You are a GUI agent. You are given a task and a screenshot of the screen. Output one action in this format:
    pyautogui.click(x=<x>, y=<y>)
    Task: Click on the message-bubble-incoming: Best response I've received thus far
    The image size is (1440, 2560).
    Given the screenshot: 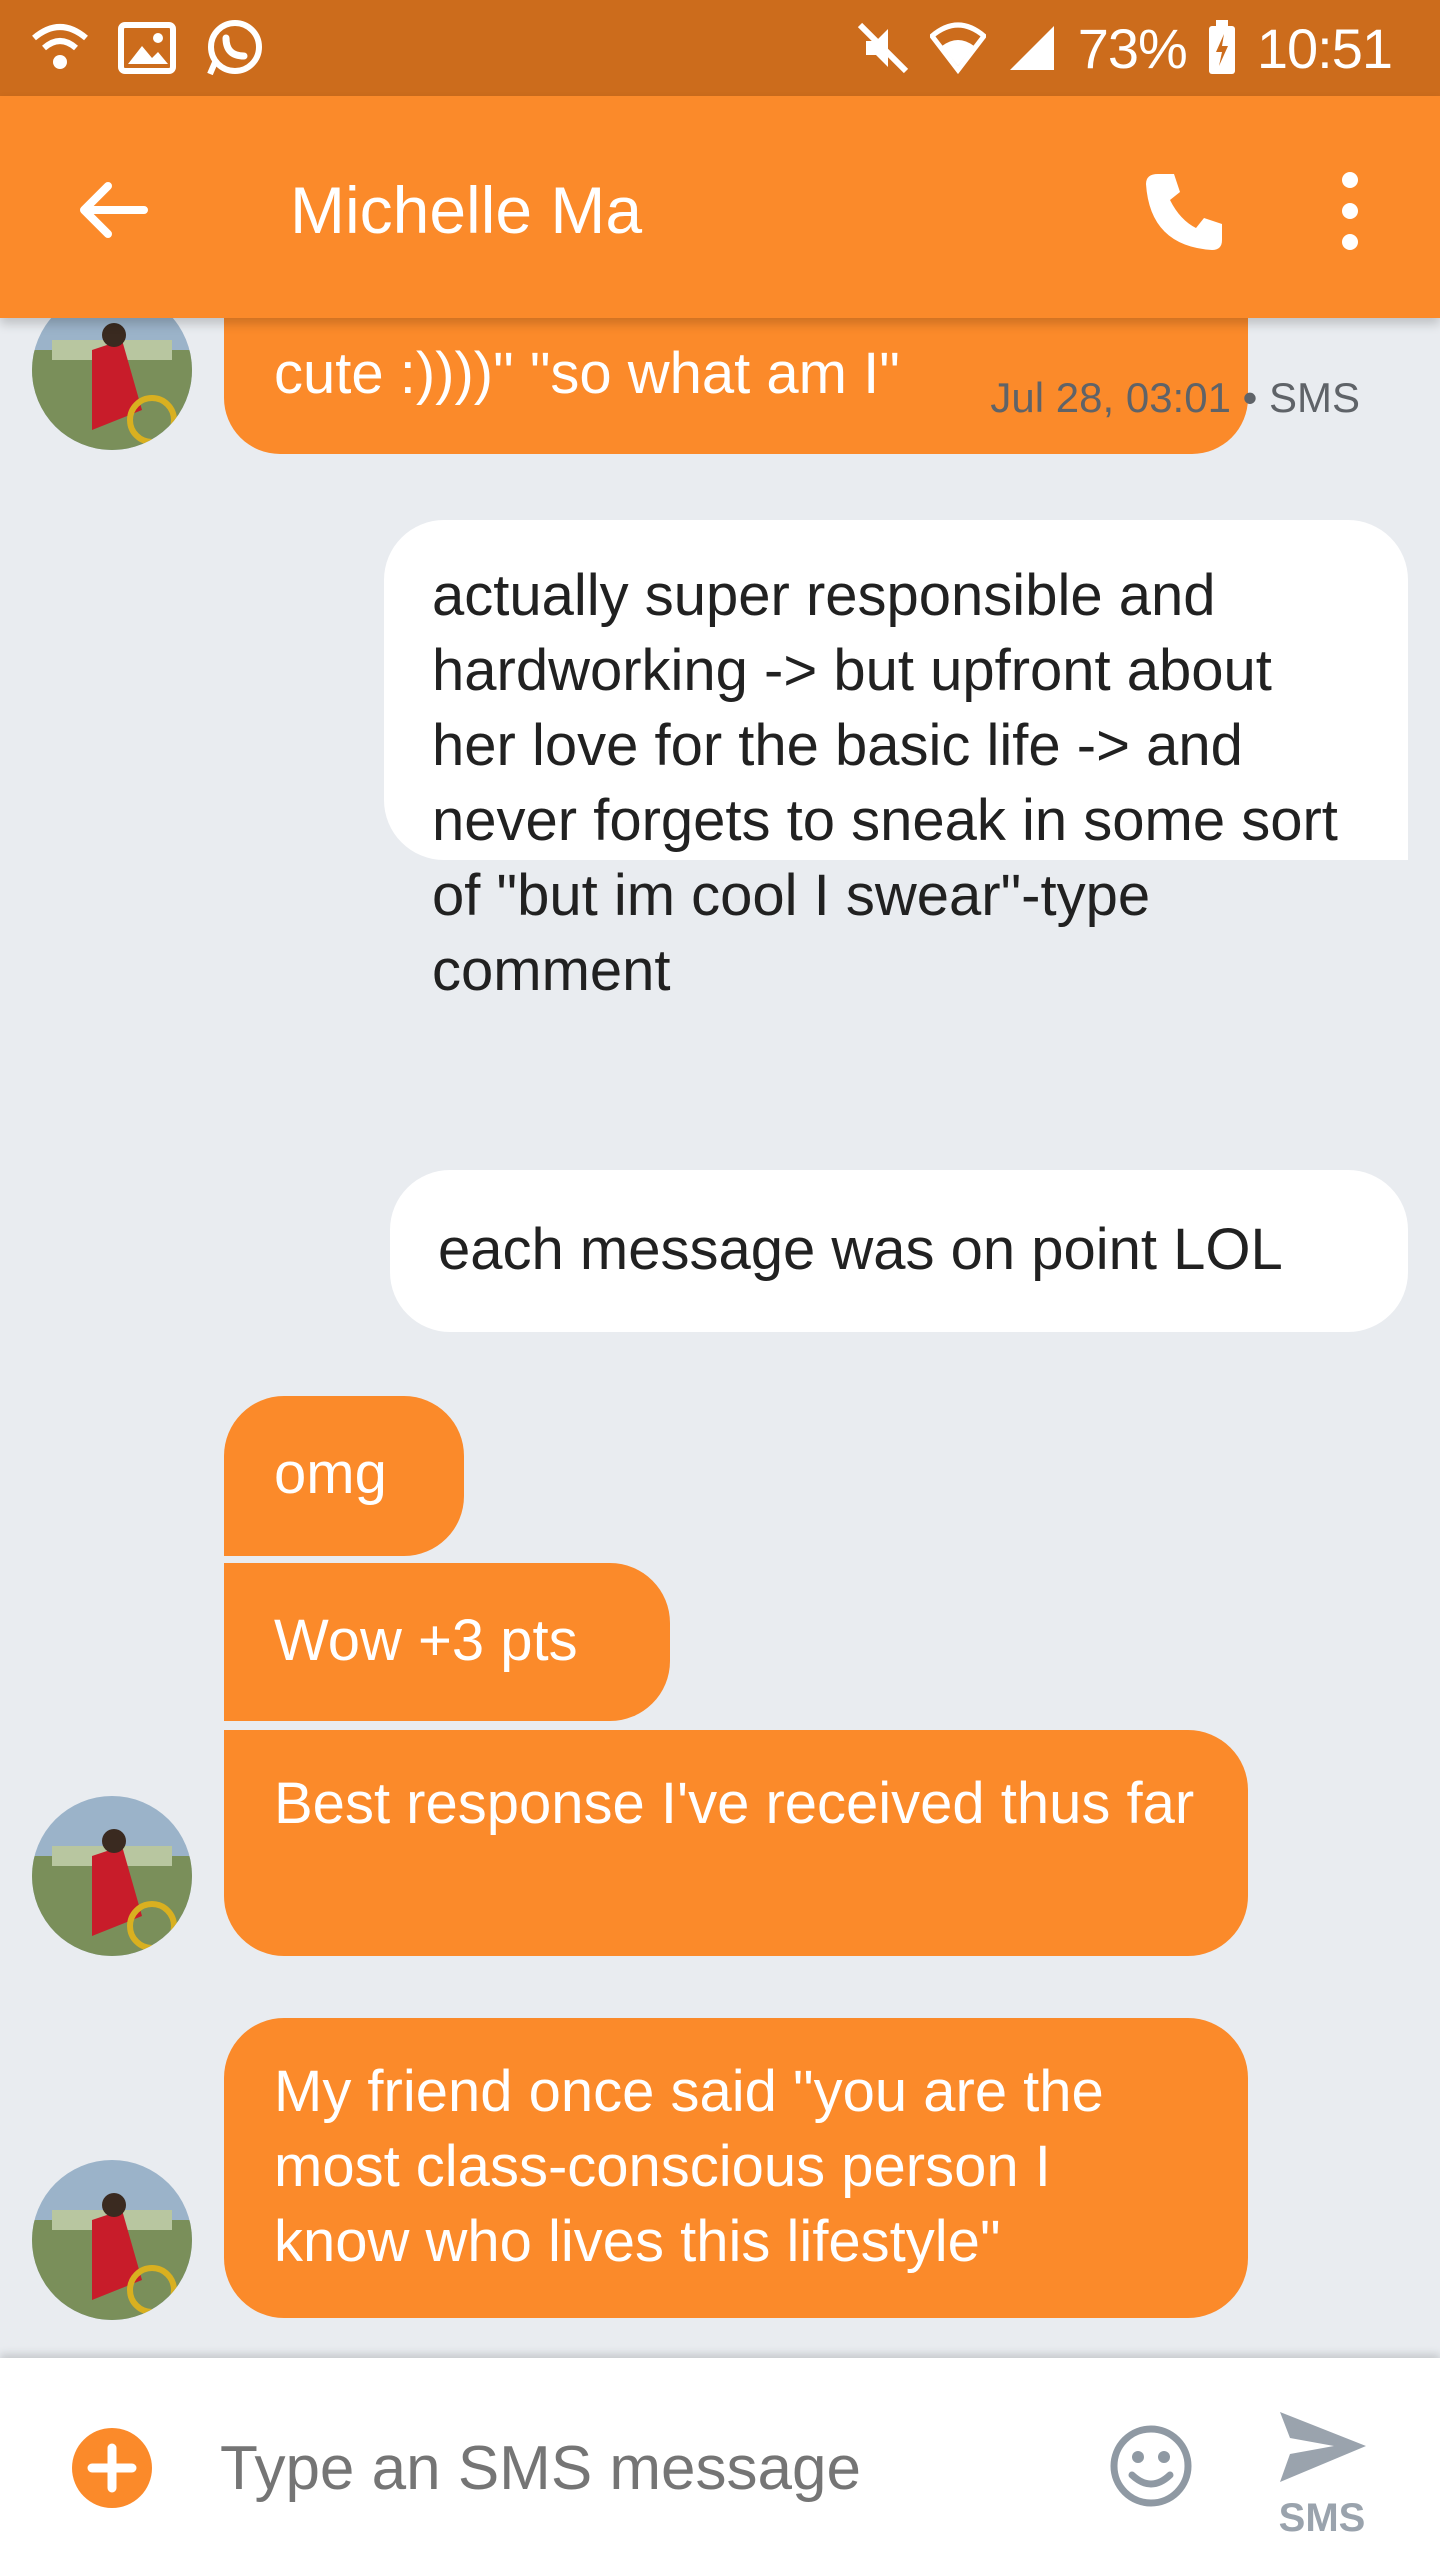 What is the action you would take?
    pyautogui.click(x=736, y=1843)
    